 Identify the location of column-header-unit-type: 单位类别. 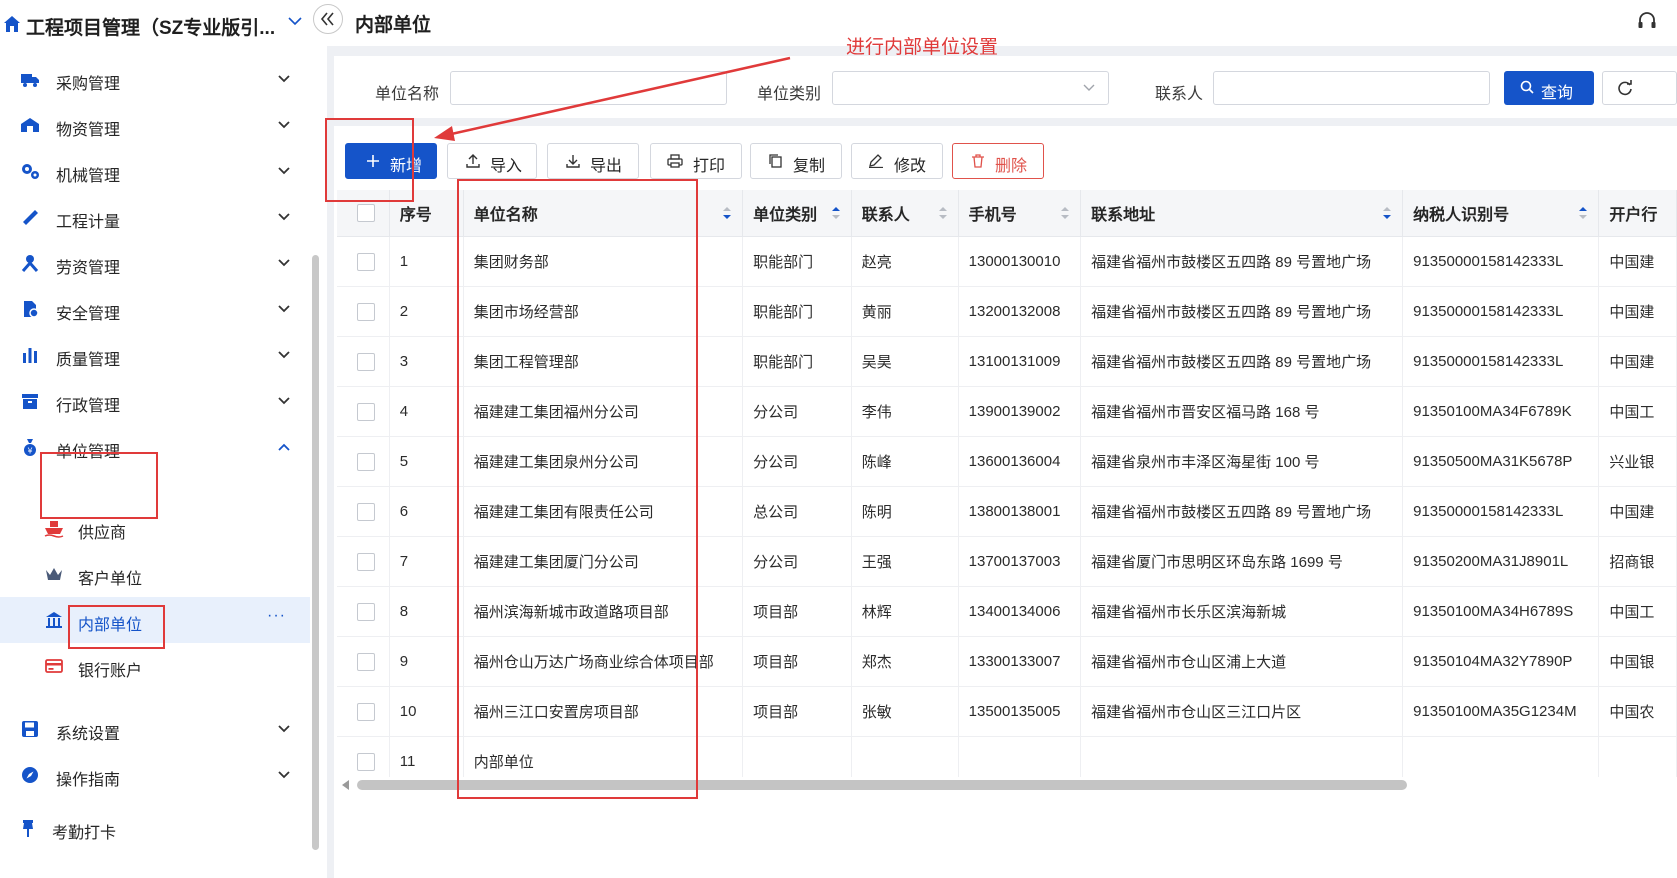
(797, 213).